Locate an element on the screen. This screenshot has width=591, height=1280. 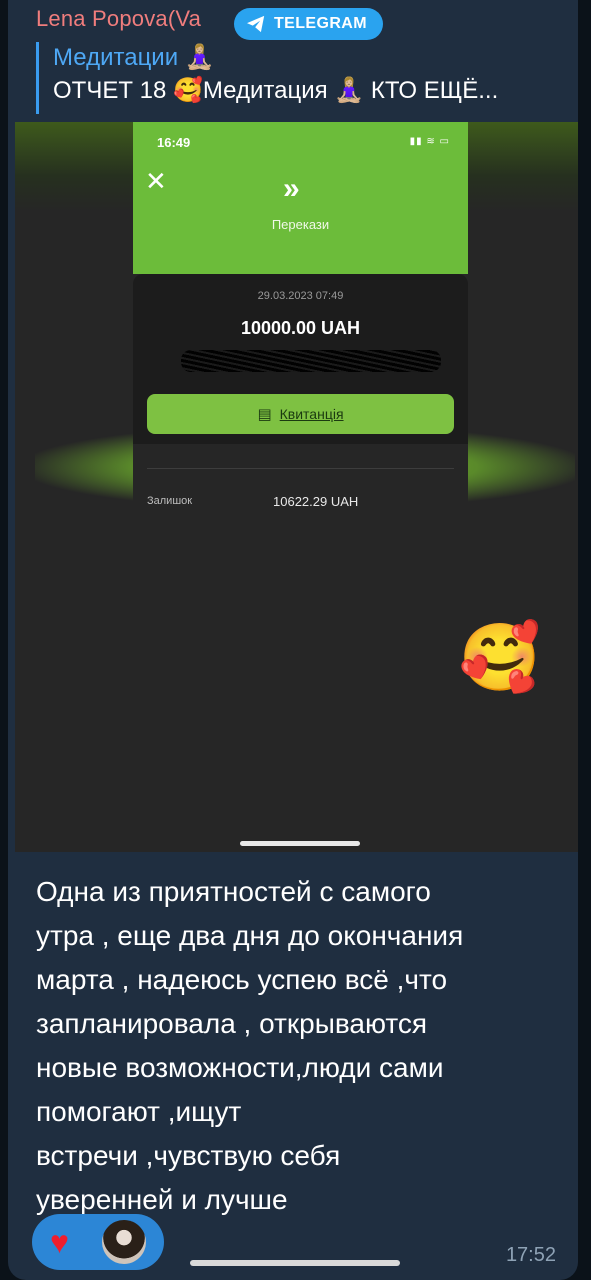
telegram-badge: TELEGRAM is located at coordinates (308, 24).